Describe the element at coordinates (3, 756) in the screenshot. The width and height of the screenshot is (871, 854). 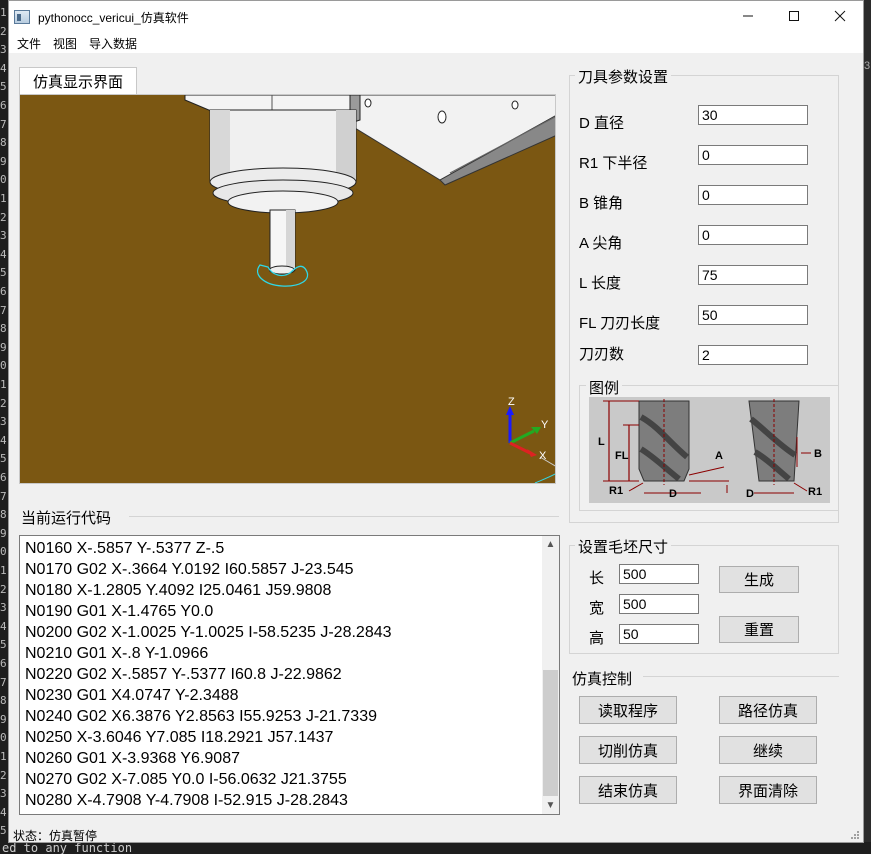
I see `gutter-line-number: 1` at that location.